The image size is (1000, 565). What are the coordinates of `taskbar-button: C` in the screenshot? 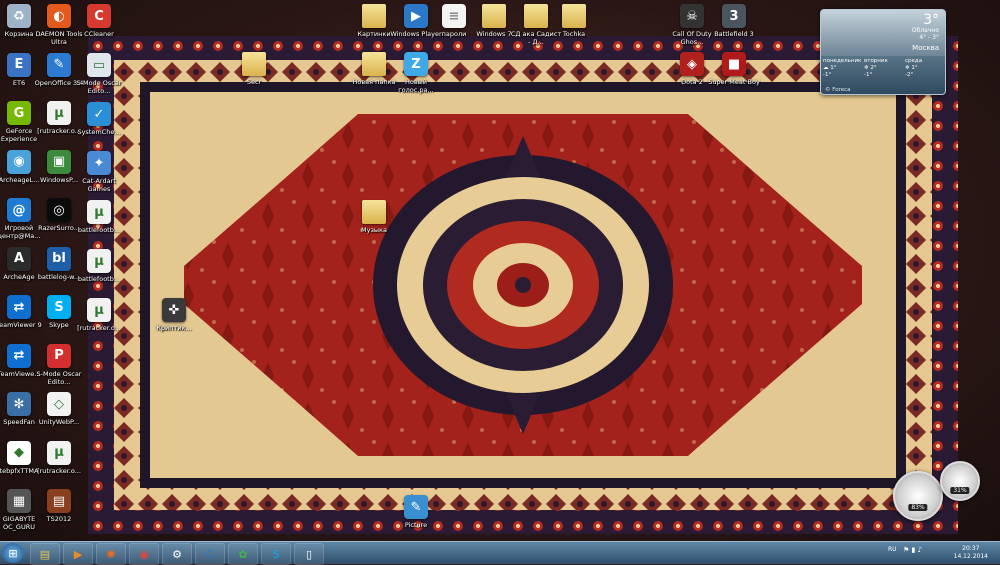 It's located at (210, 554).